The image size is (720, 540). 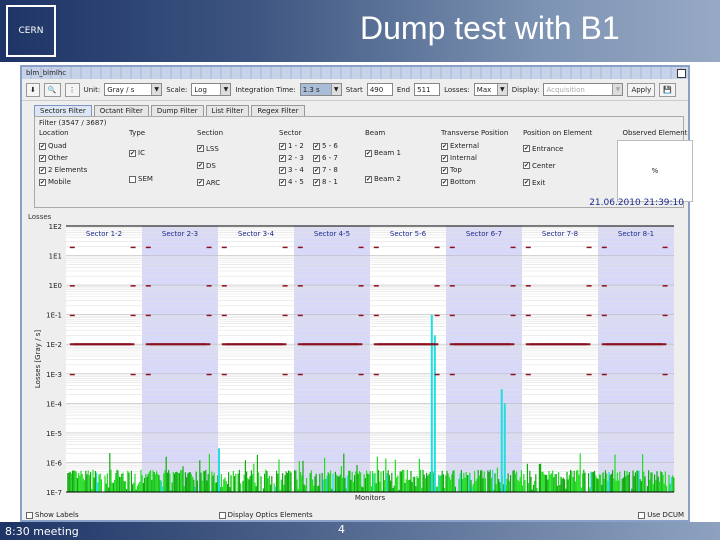 I want to click on show-labels-checkbox: Show Labels, so click(x=52, y=515).